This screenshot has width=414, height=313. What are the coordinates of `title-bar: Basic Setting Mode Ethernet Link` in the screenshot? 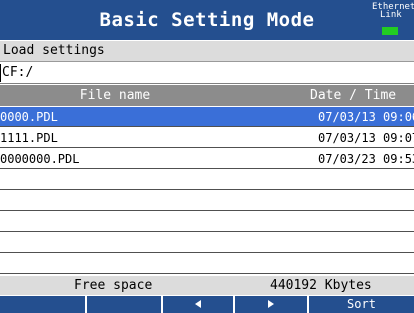 It's located at (207, 20).